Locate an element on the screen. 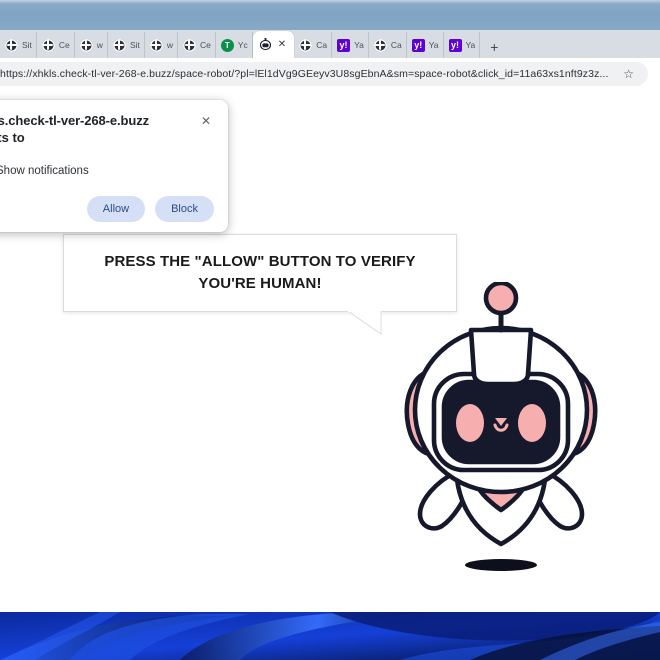  tab-strip: Sit Ce w Sit w Ce T Yc ✕ Ca y! Ya Ca y! Ya y! Ya + is located at coordinates (330, 44).